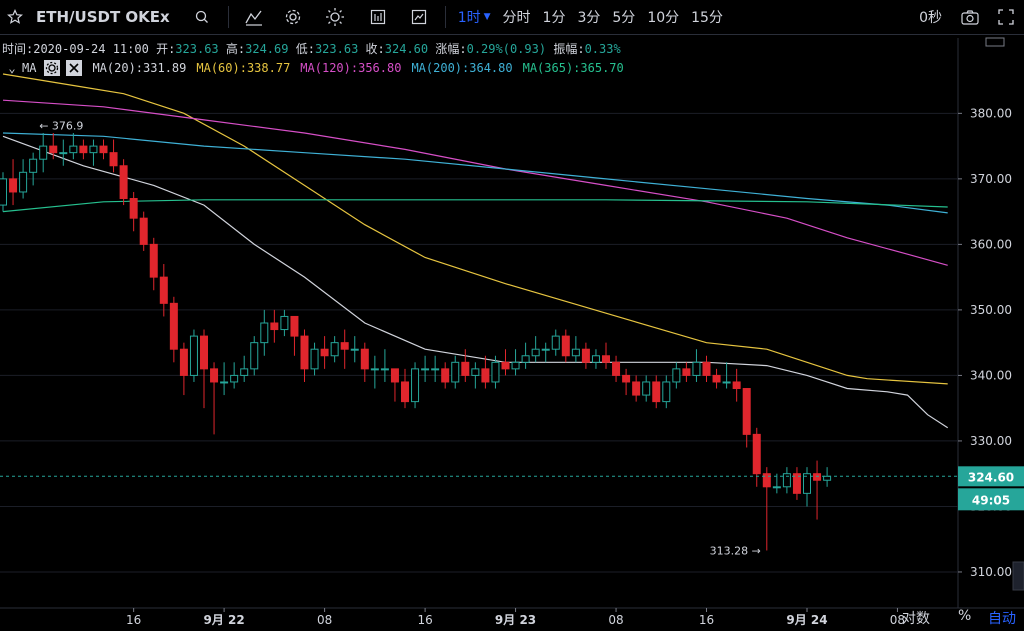  What do you see at coordinates (995, 42) in the screenshot?
I see `collapse-panel-icon` at bounding box center [995, 42].